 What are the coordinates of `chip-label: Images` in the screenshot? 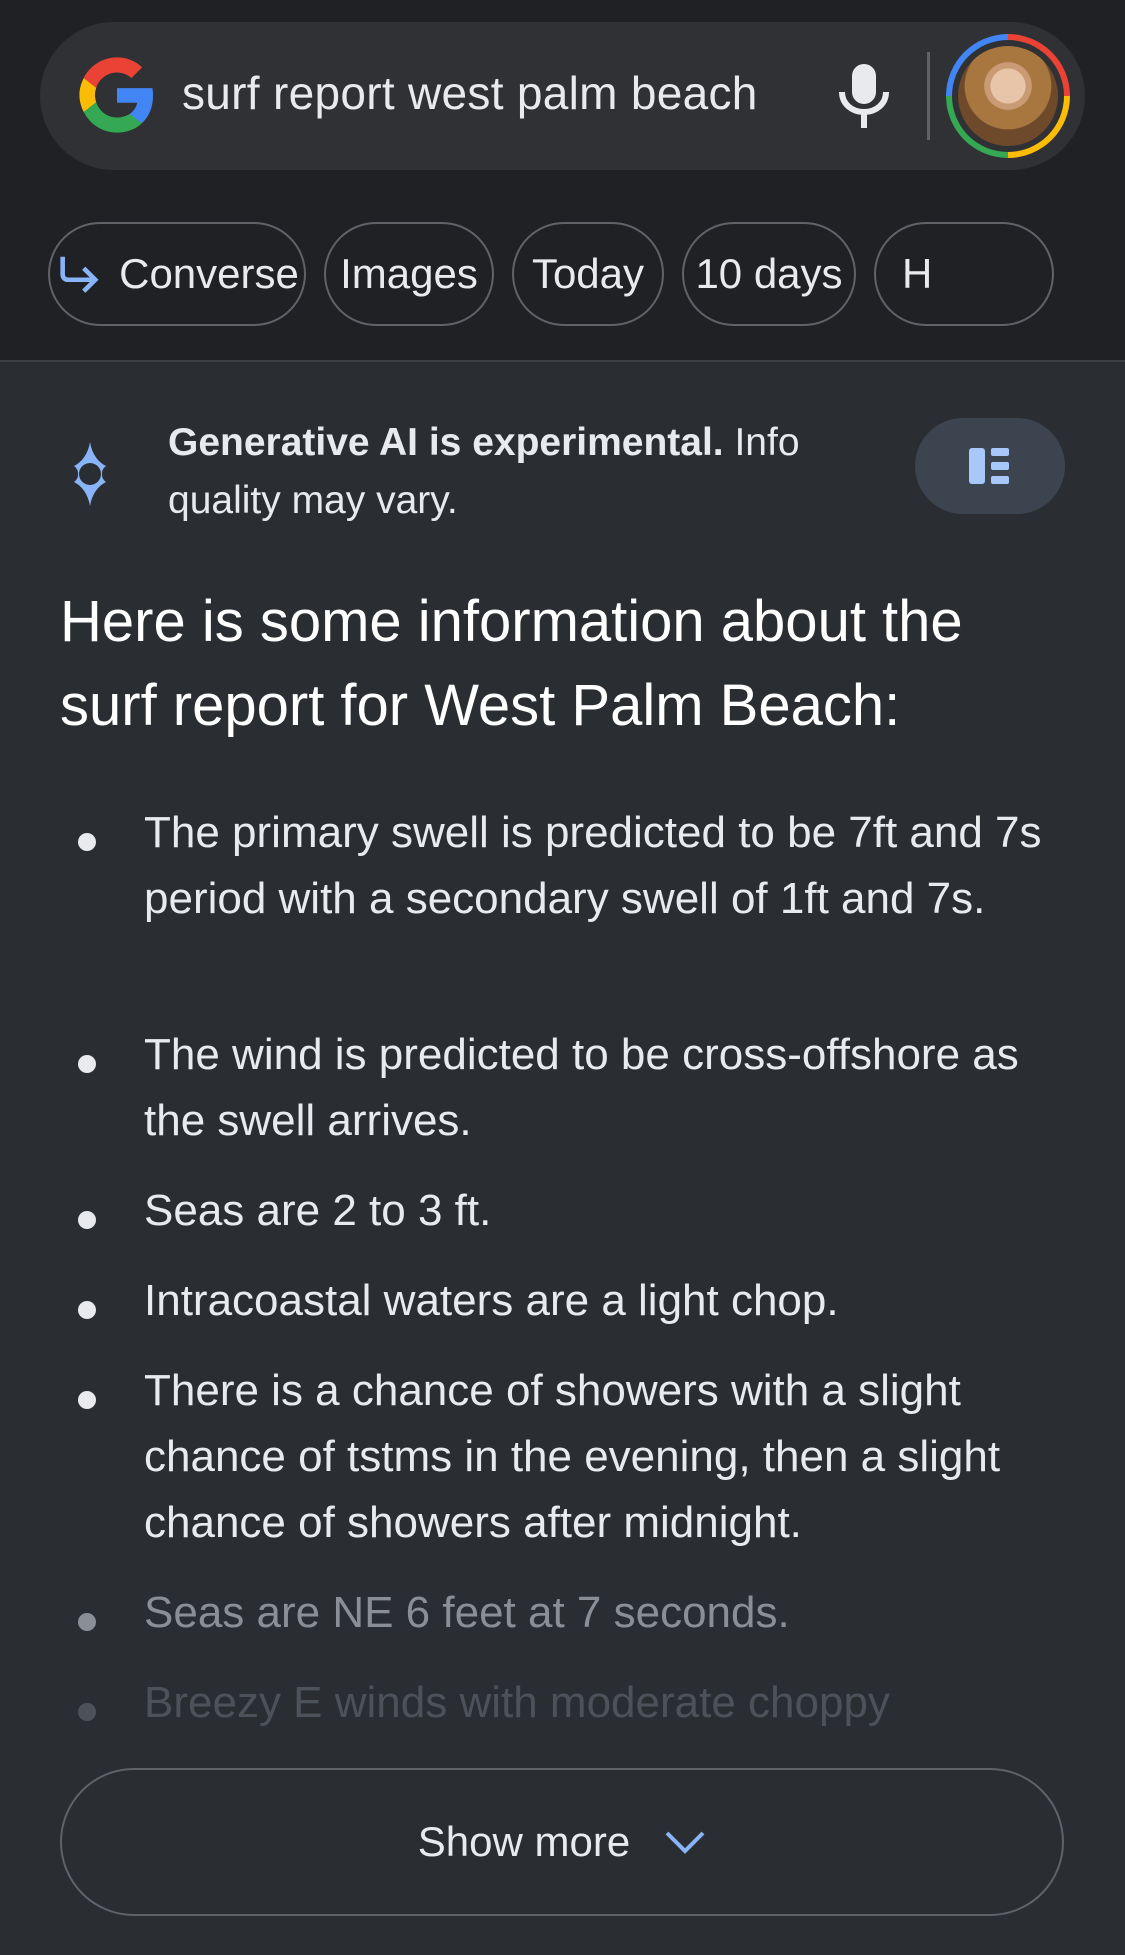 It's located at (409, 273).